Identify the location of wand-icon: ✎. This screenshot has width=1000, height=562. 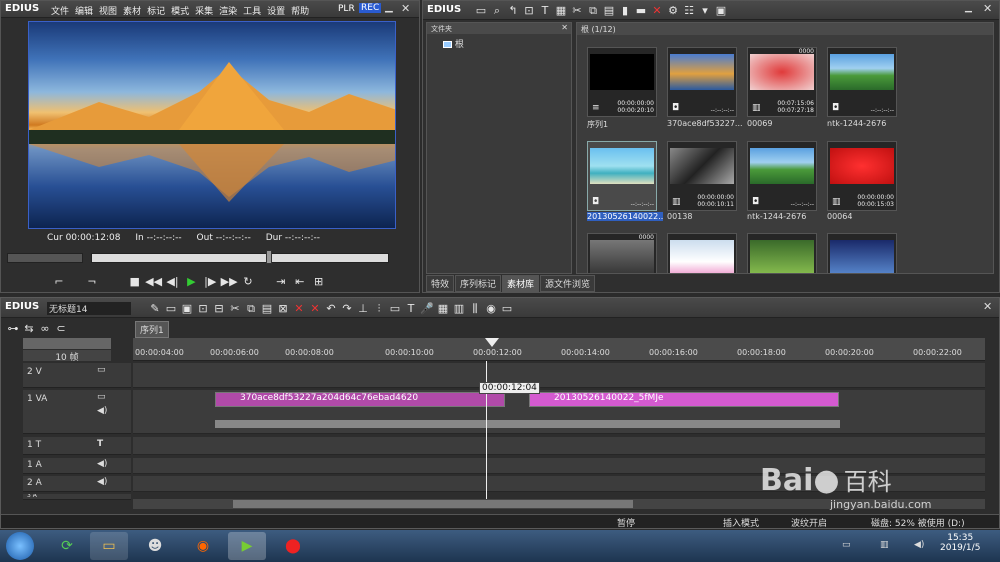
(155, 308).